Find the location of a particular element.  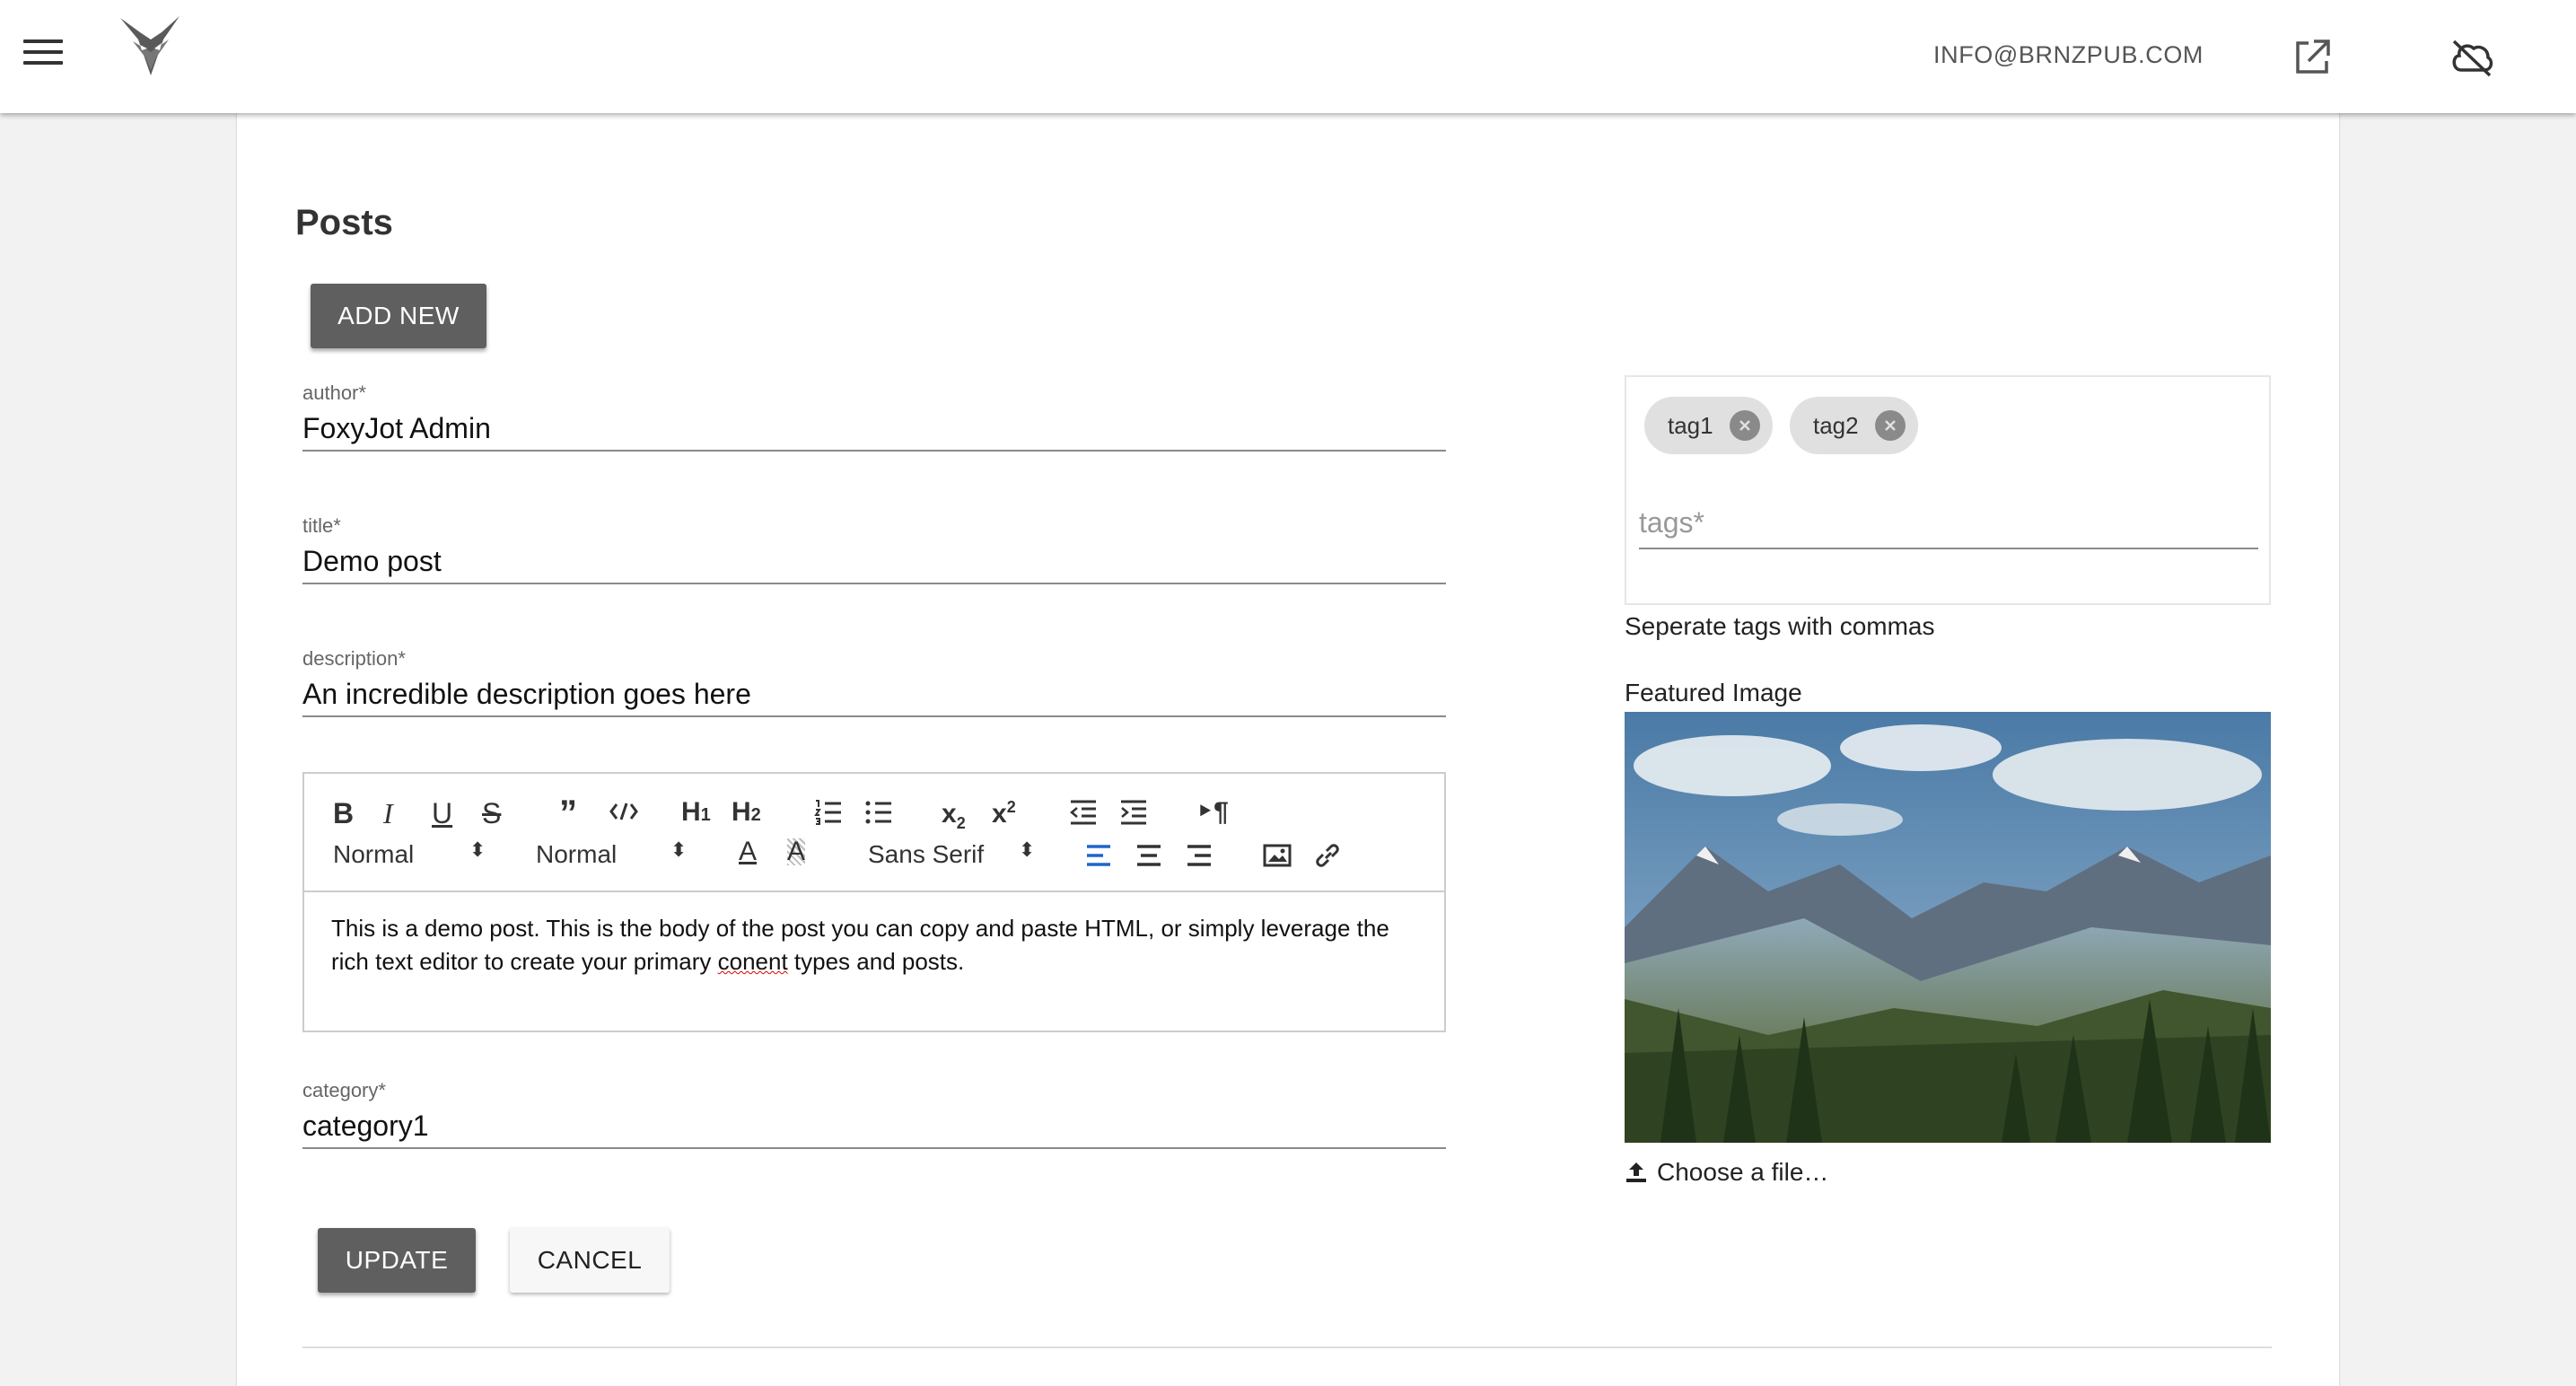

superscript-icon: x2 is located at coordinates (1004, 813).